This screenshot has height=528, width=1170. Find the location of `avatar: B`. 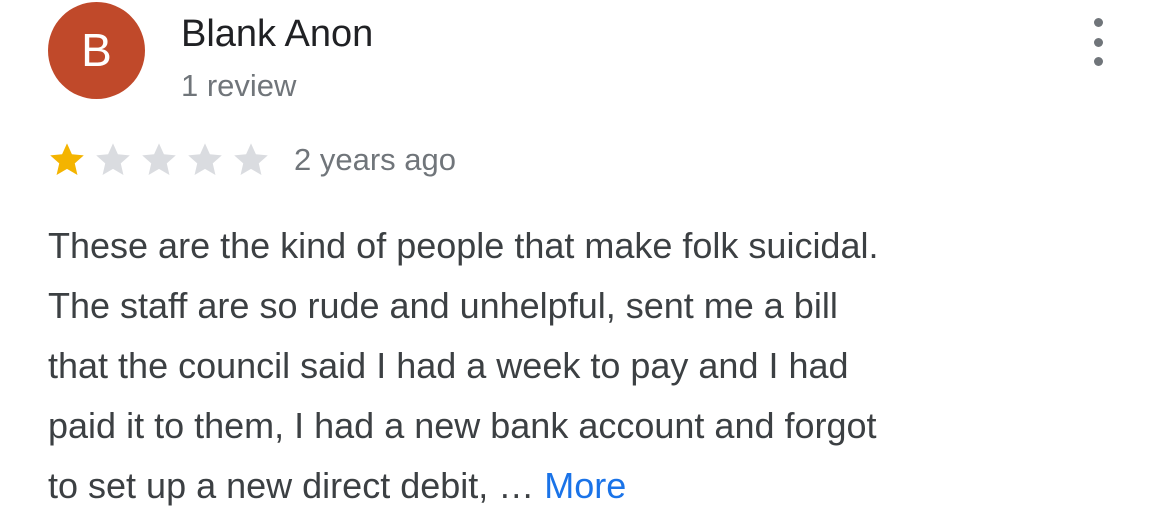

avatar: B is located at coordinates (96, 50).